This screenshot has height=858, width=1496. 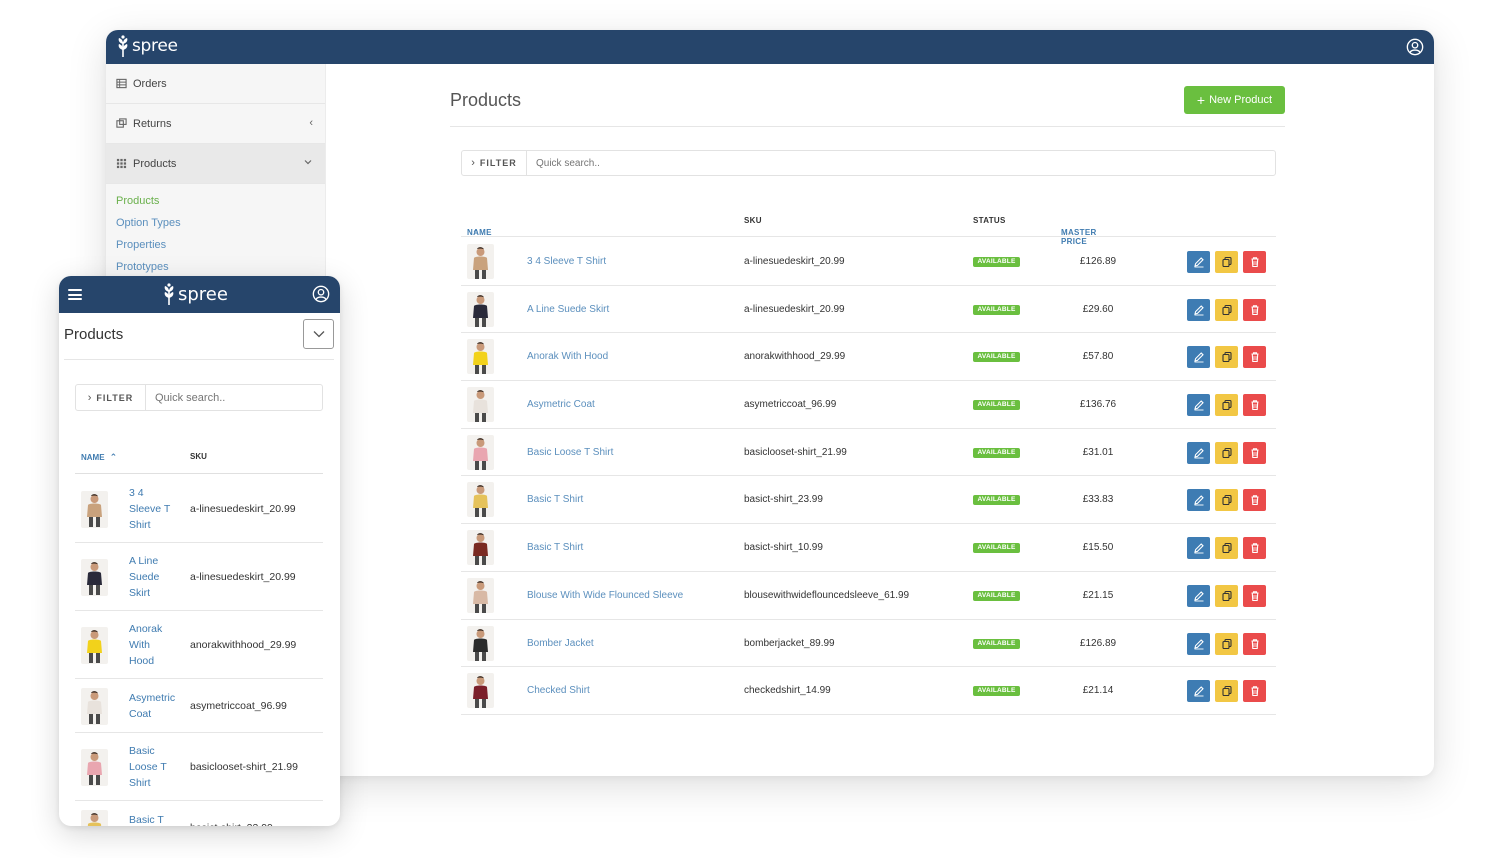 What do you see at coordinates (99, 457) in the screenshot?
I see `column-header-name: NAME ⌃` at bounding box center [99, 457].